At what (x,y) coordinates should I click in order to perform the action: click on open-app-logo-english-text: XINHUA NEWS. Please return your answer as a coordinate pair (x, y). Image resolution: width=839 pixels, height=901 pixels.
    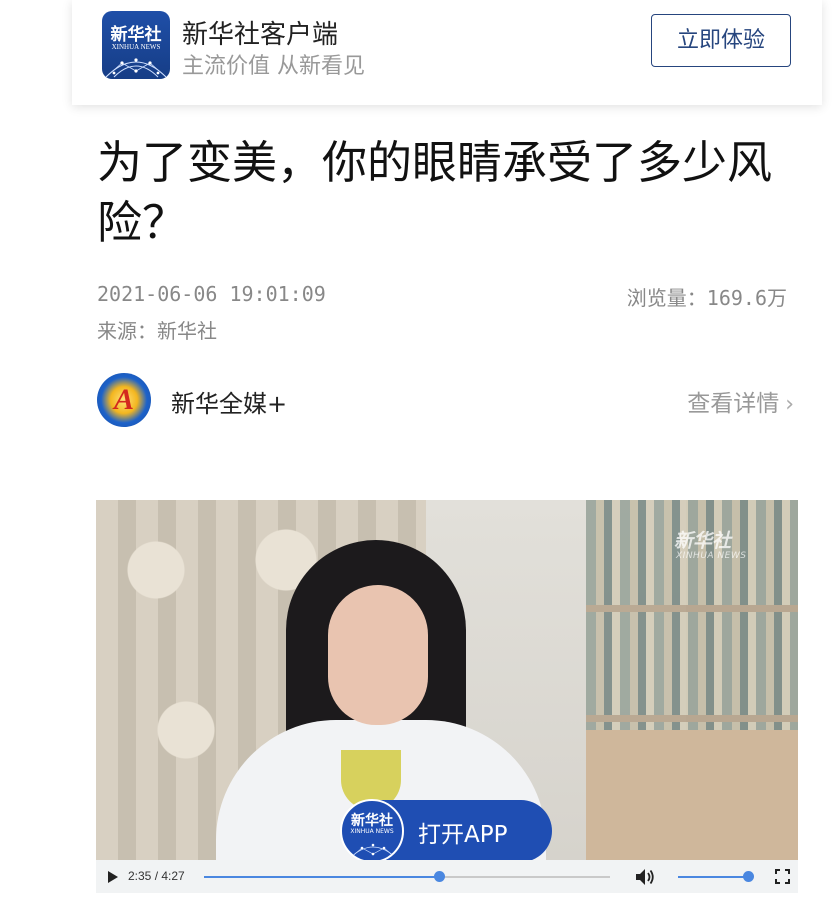
    Looking at the image, I should click on (372, 831).